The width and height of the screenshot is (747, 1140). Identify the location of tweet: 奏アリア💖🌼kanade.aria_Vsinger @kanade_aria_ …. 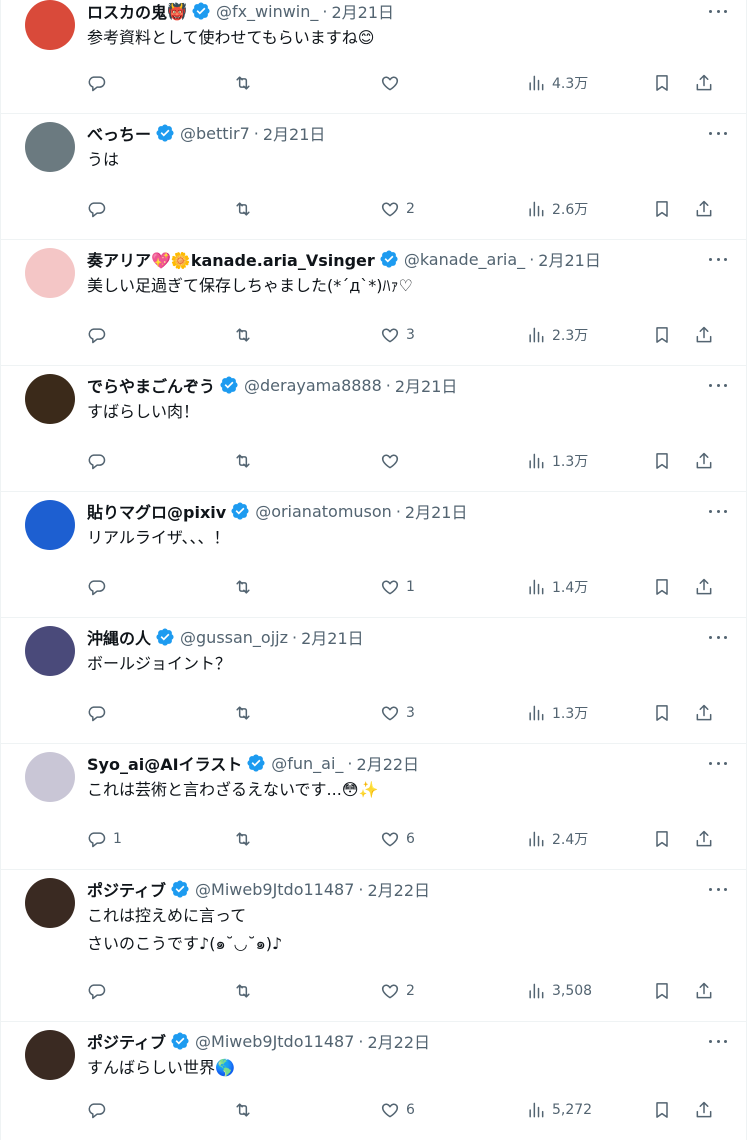
(373, 303).